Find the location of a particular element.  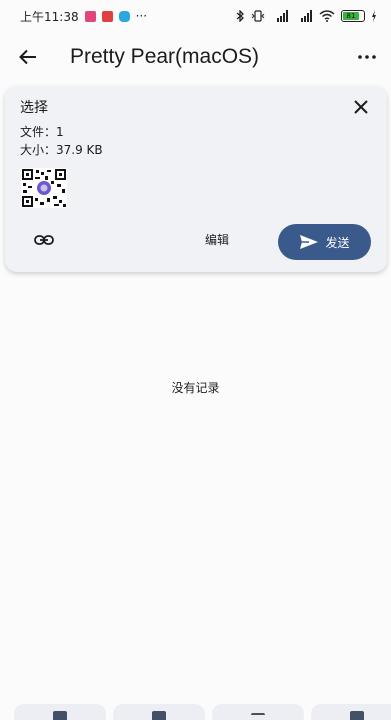

tab-text is located at coordinates (258, 712).